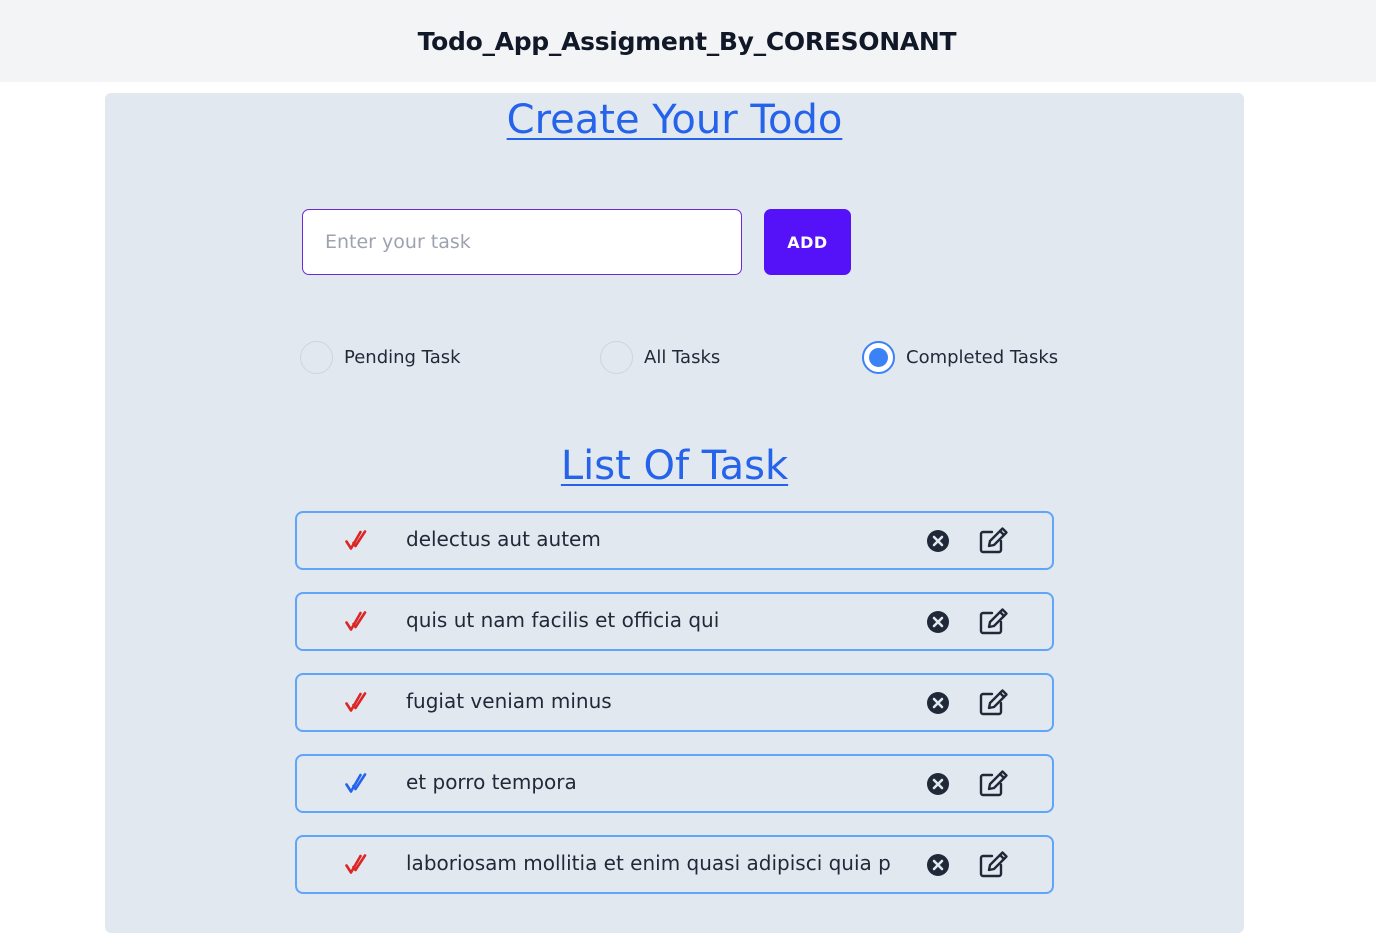 The image size is (1376, 933). Describe the element at coordinates (682, 357) in the screenshot. I see `filter-all-label: All Tasks` at that location.